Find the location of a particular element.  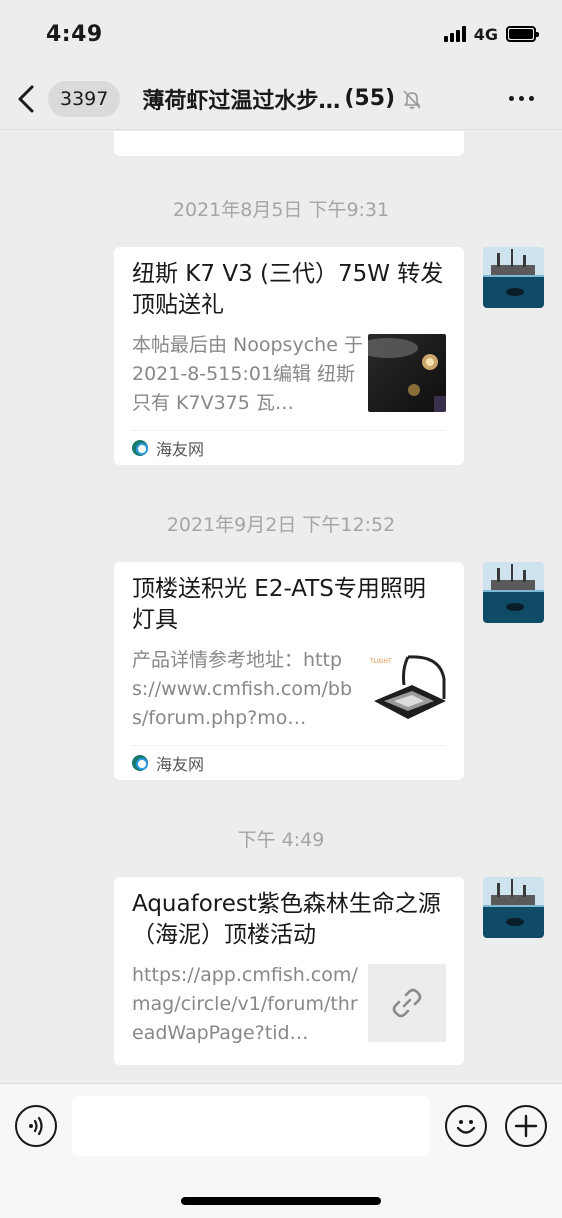

mute-bell-icon is located at coordinates (412, 99).